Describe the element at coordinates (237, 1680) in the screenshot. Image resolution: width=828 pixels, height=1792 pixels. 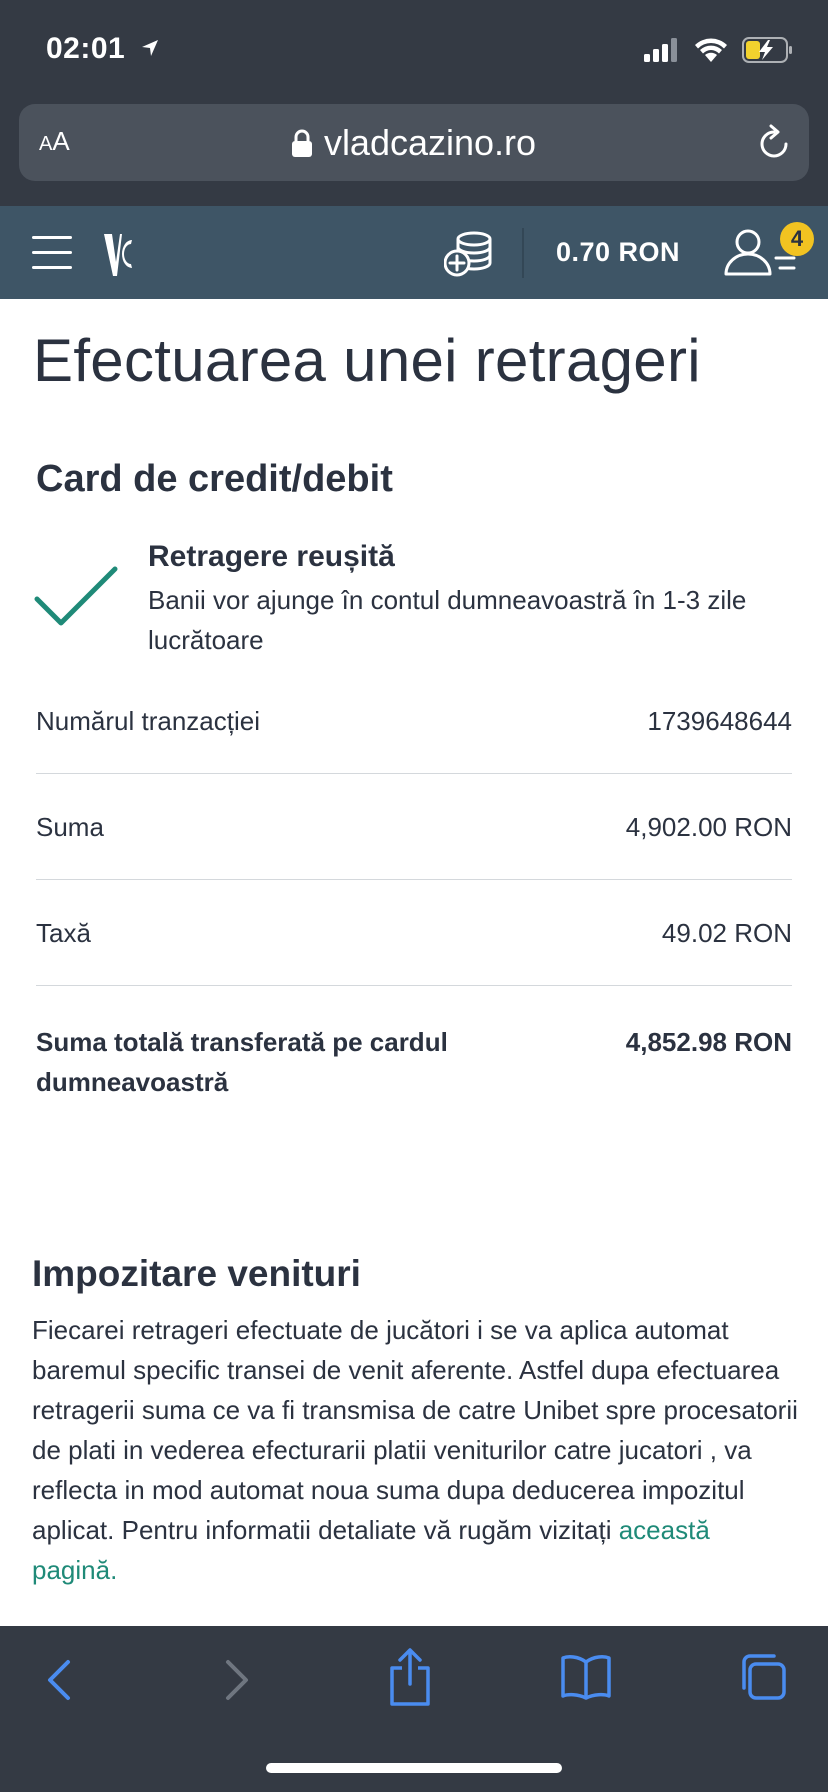
I see `forward-icon` at that location.